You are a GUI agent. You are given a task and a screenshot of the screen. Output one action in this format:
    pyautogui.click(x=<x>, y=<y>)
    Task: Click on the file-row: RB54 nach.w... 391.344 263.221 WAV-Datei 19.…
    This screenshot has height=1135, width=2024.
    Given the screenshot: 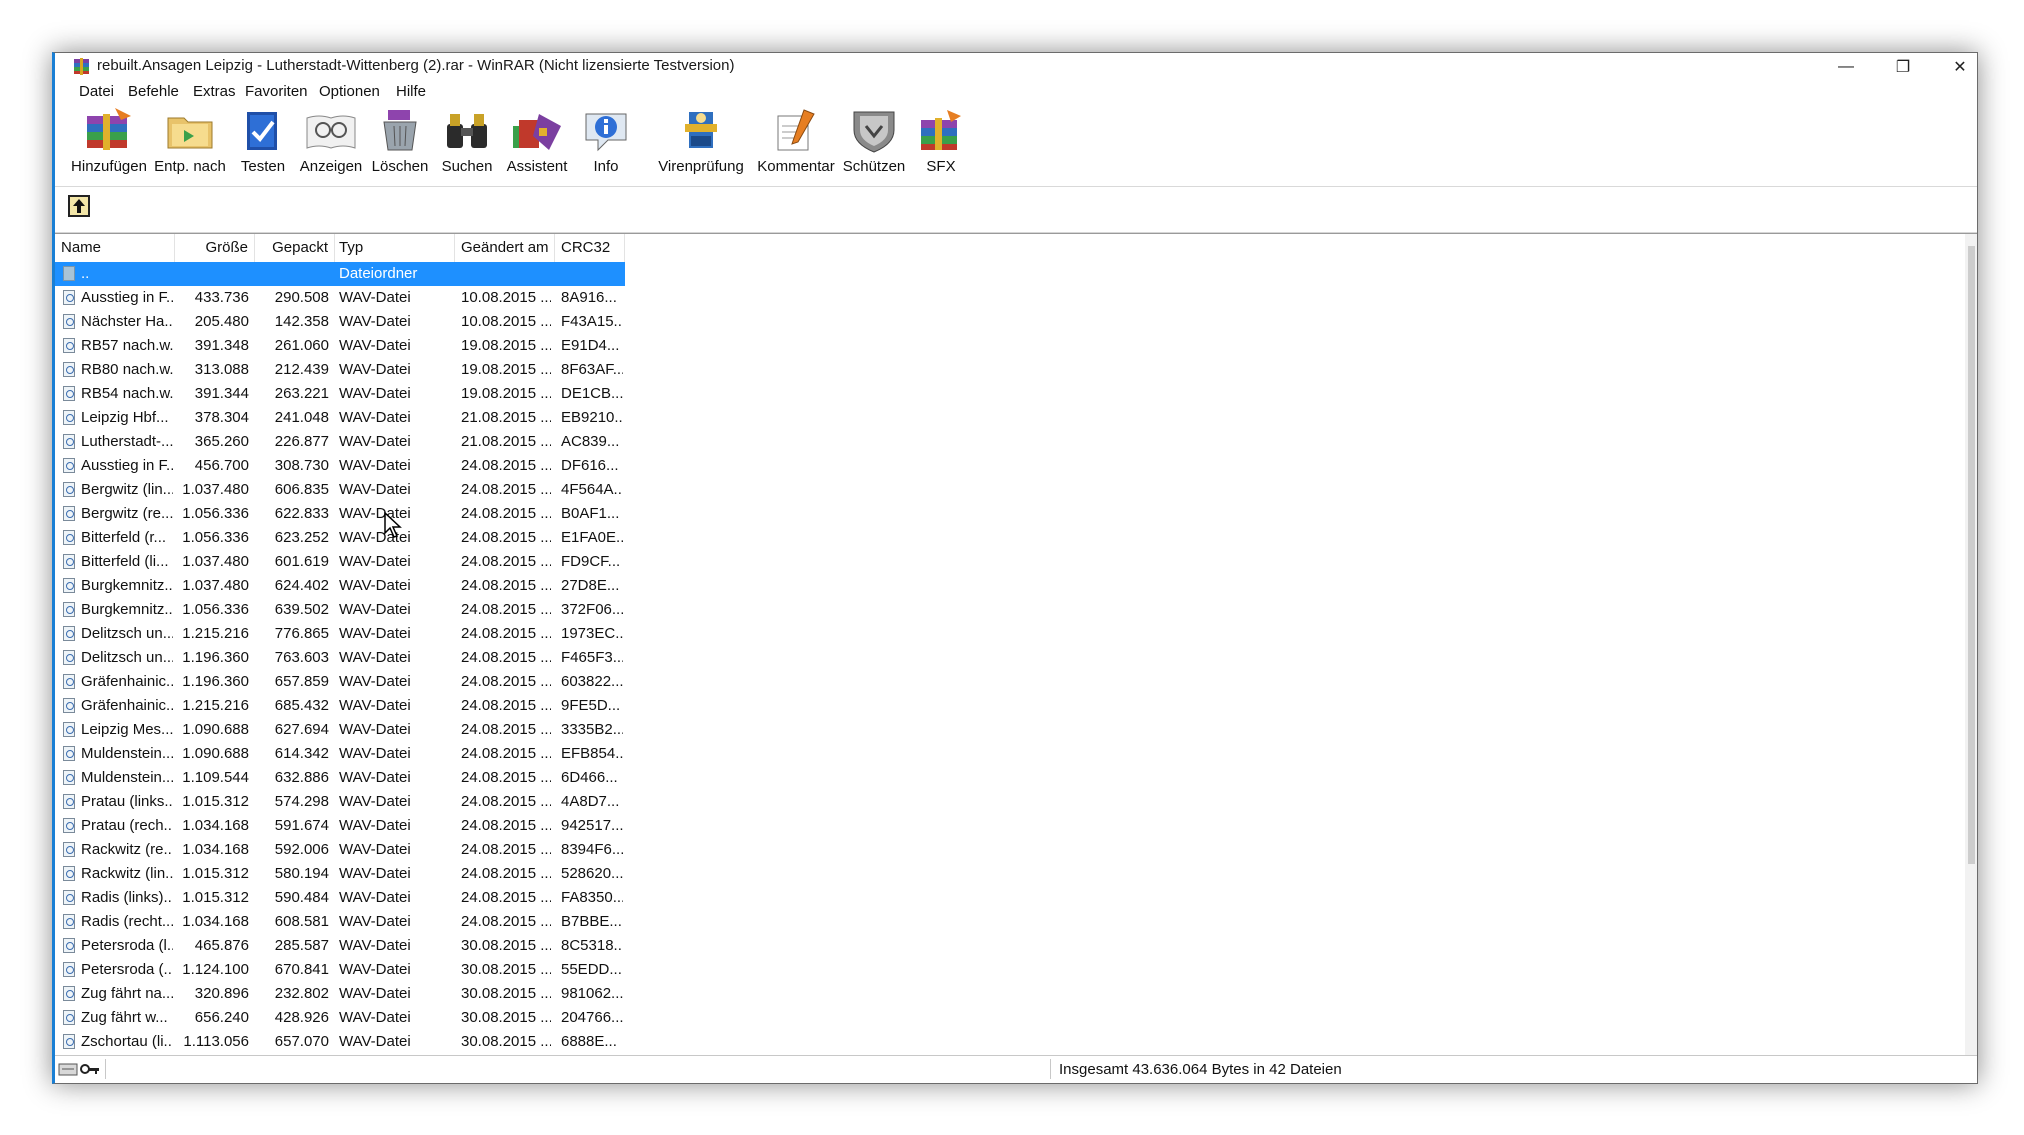 What is the action you would take?
    pyautogui.click(x=340, y=394)
    